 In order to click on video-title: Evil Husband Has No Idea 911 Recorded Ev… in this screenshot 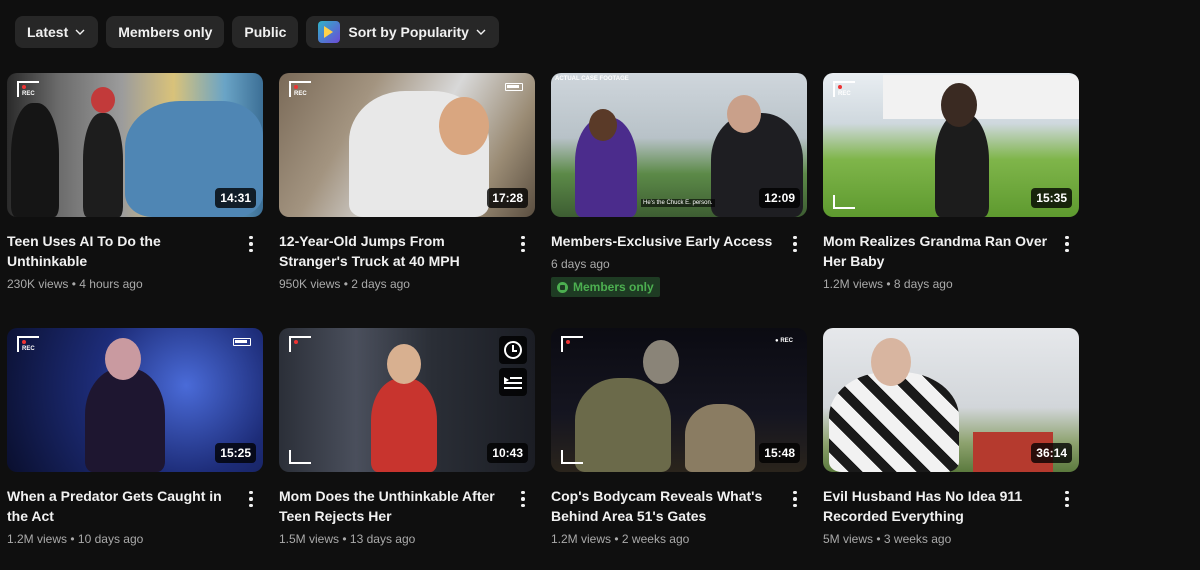, I will do `click(939, 506)`.